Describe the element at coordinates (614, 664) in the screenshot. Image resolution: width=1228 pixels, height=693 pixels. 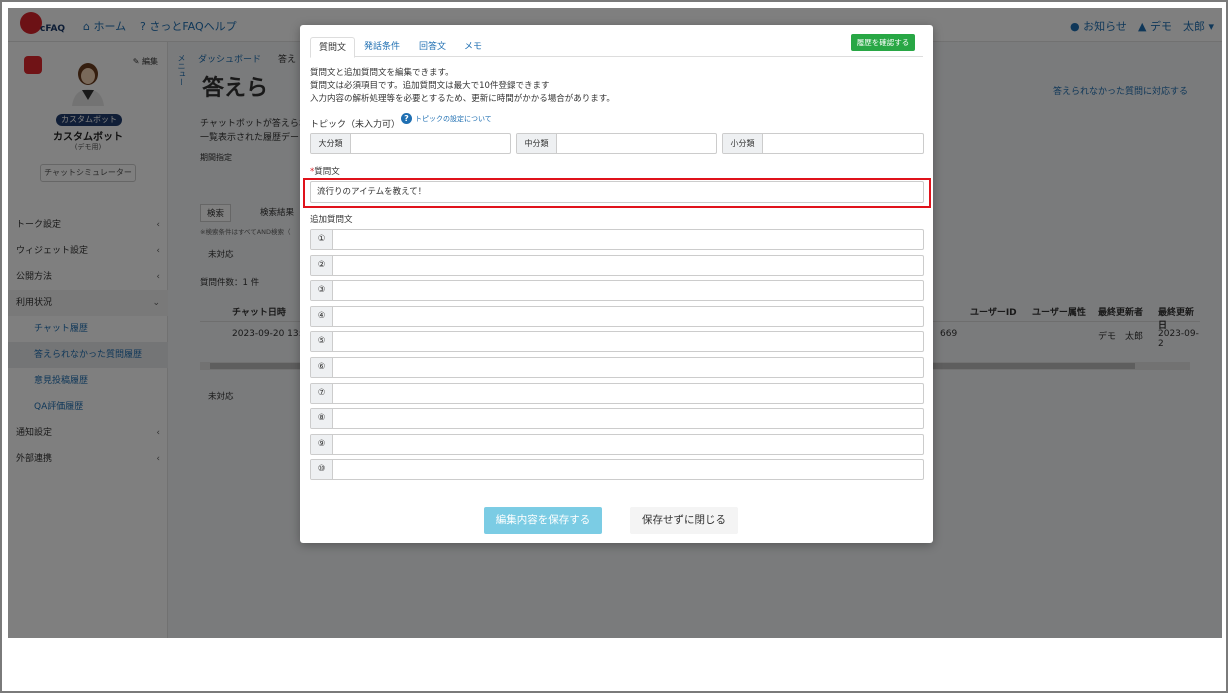
I see `bottom-margin` at that location.